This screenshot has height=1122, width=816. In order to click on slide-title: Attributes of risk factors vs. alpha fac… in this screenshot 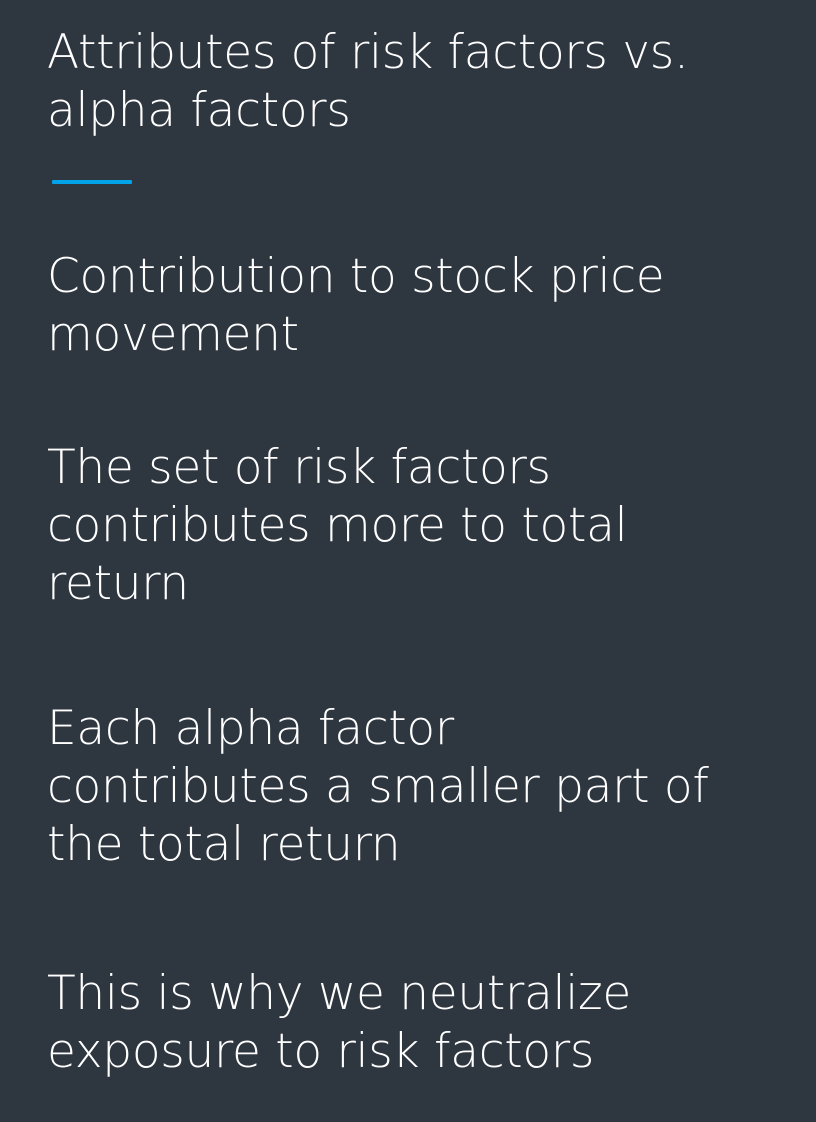, I will do `click(368, 82)`.